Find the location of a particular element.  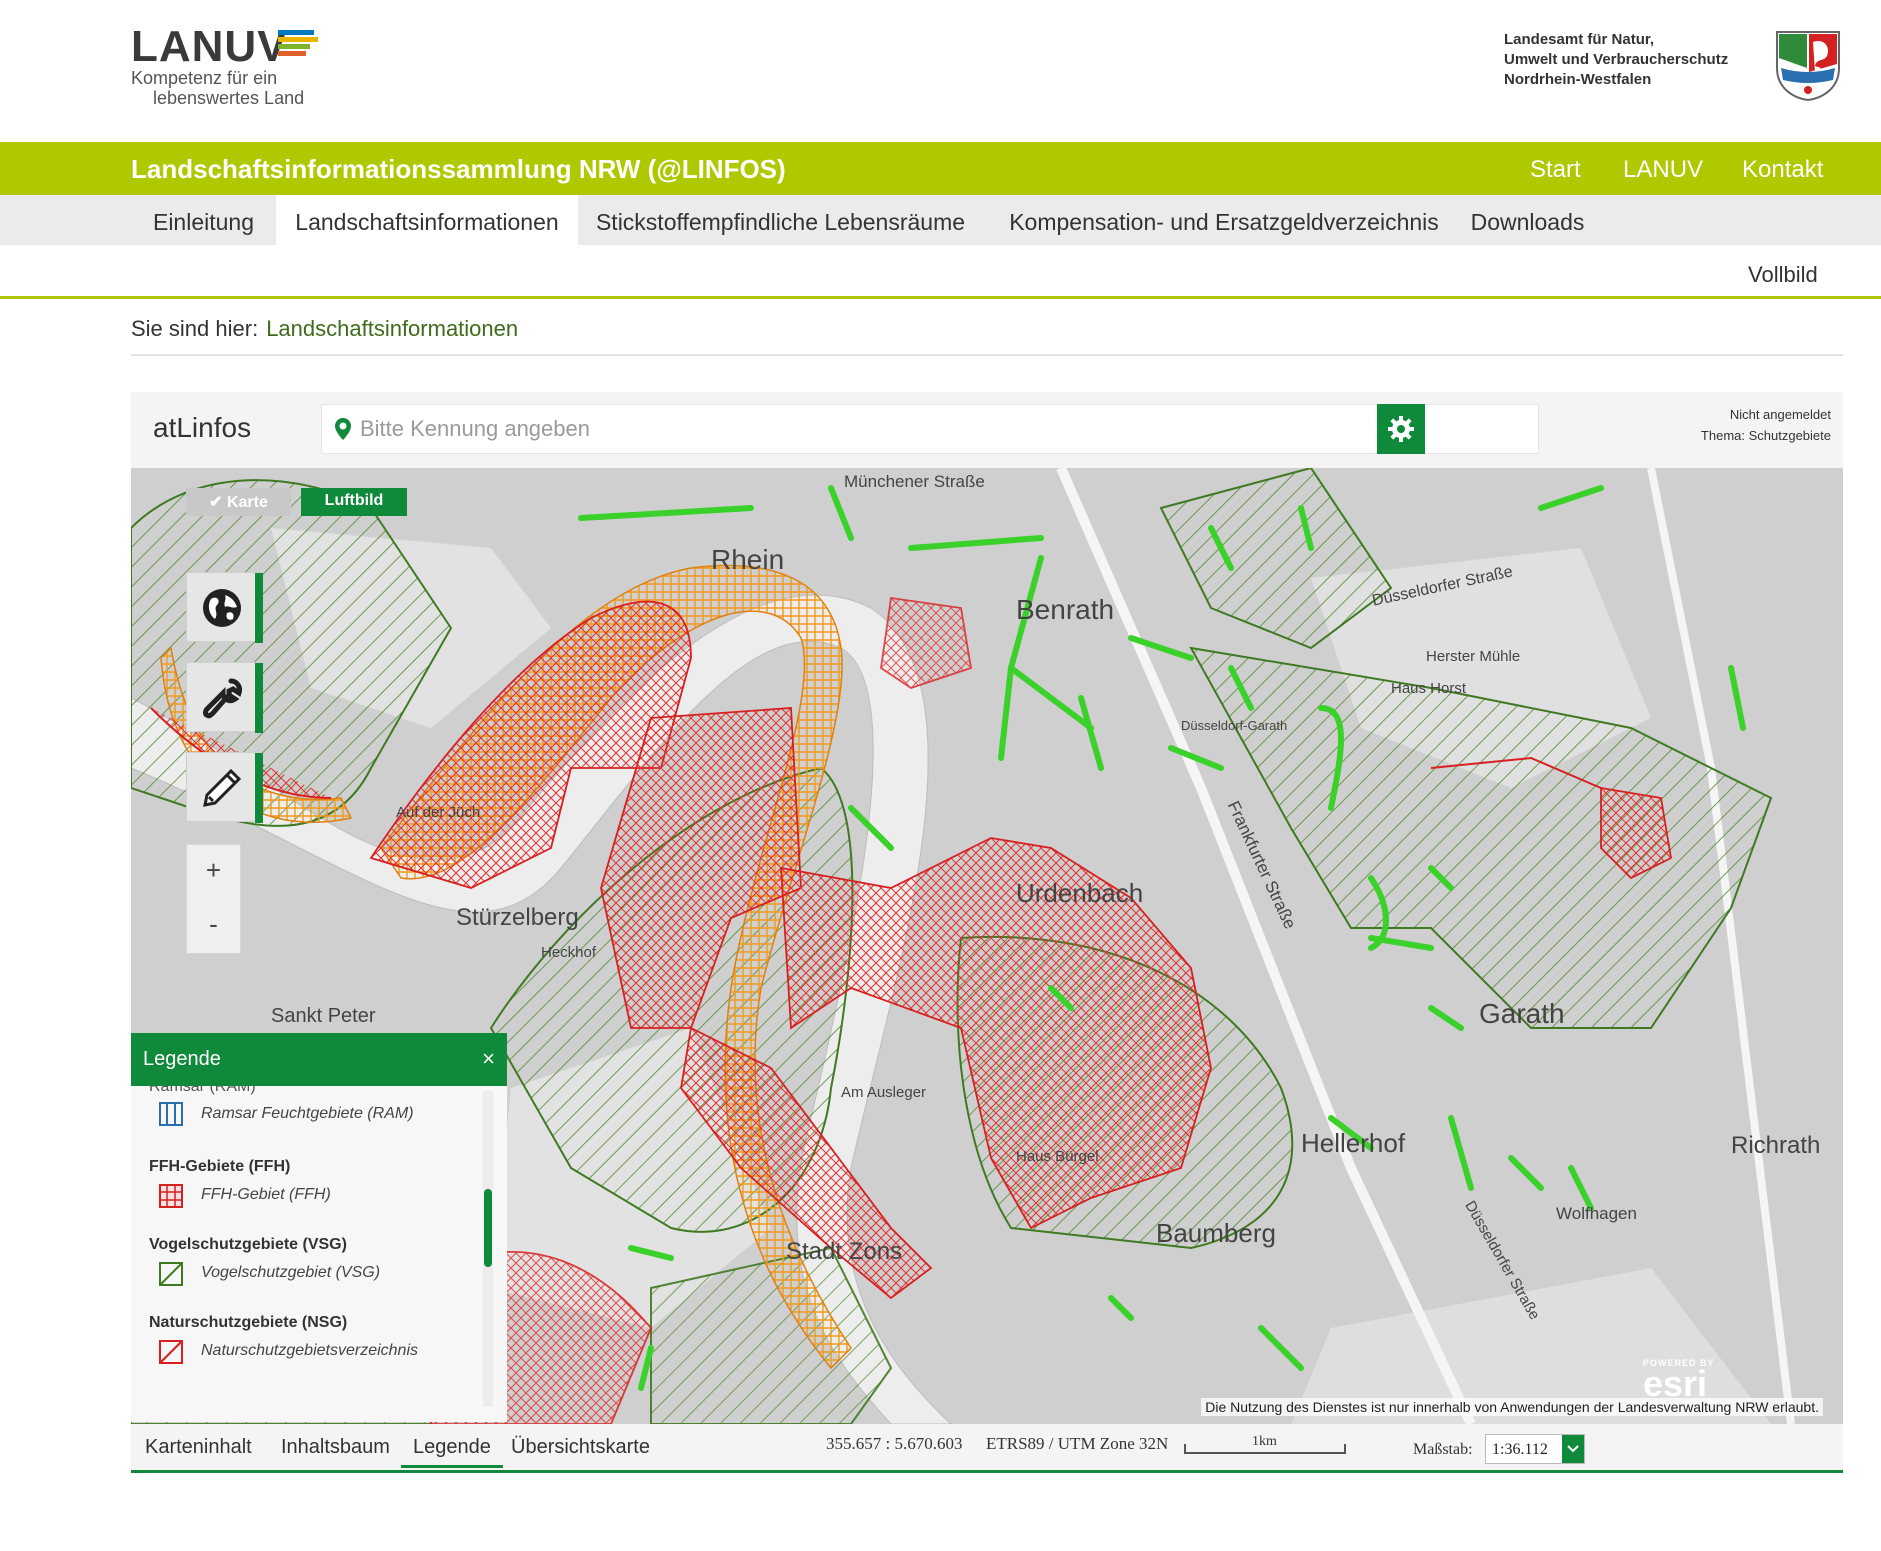

wrench-icon is located at coordinates (222, 698).